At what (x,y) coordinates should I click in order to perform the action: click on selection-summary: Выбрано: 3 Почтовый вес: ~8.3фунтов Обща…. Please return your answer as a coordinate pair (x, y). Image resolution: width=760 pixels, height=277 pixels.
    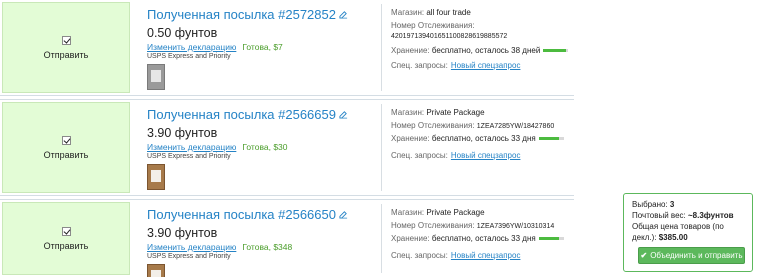
    Looking at the image, I should click on (688, 232).